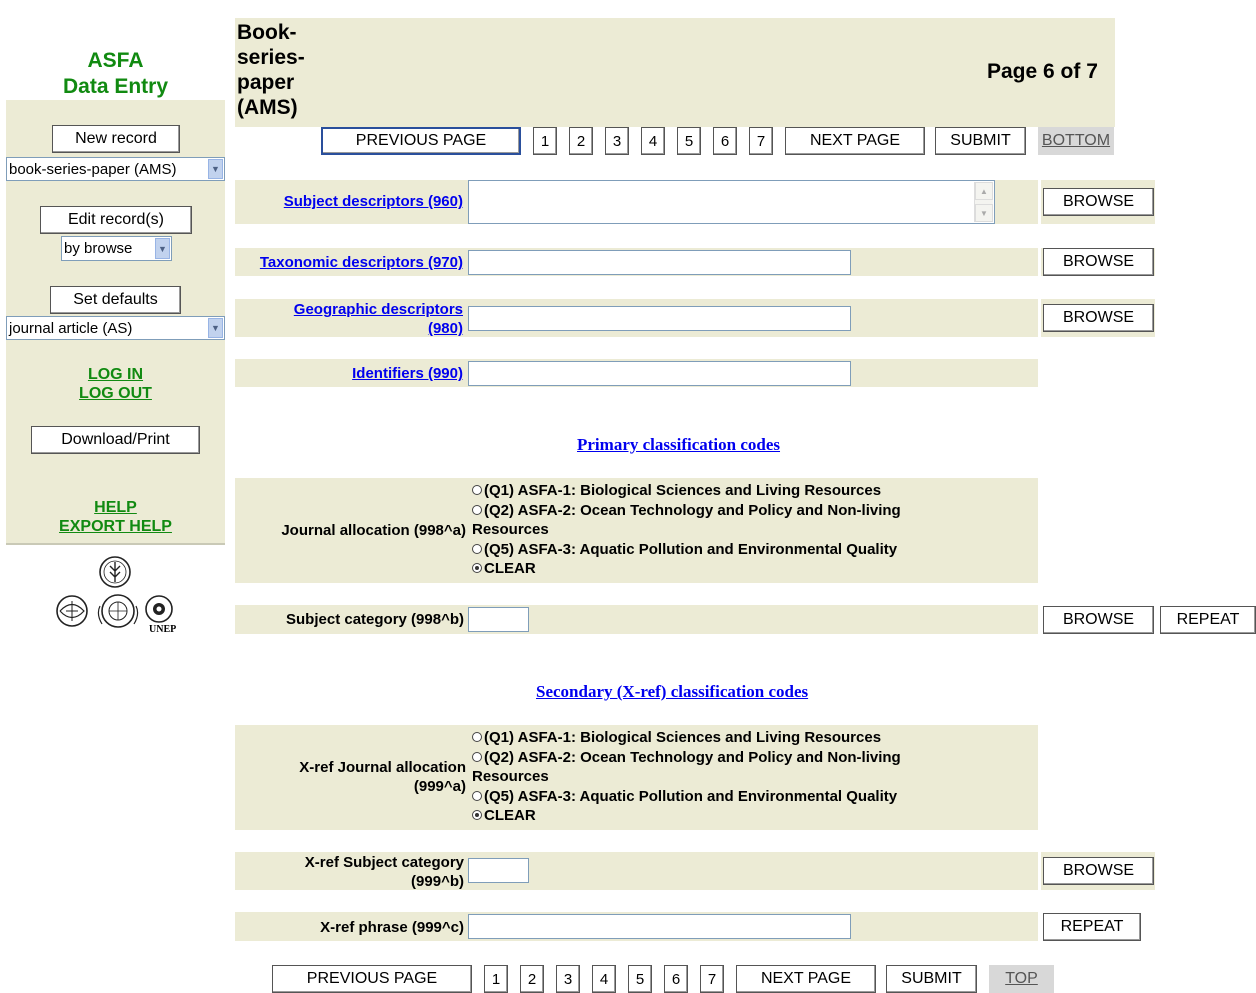  What do you see at coordinates (421, 141) in the screenshot?
I see `previous-page-button: PREVIOUS PAGE` at bounding box center [421, 141].